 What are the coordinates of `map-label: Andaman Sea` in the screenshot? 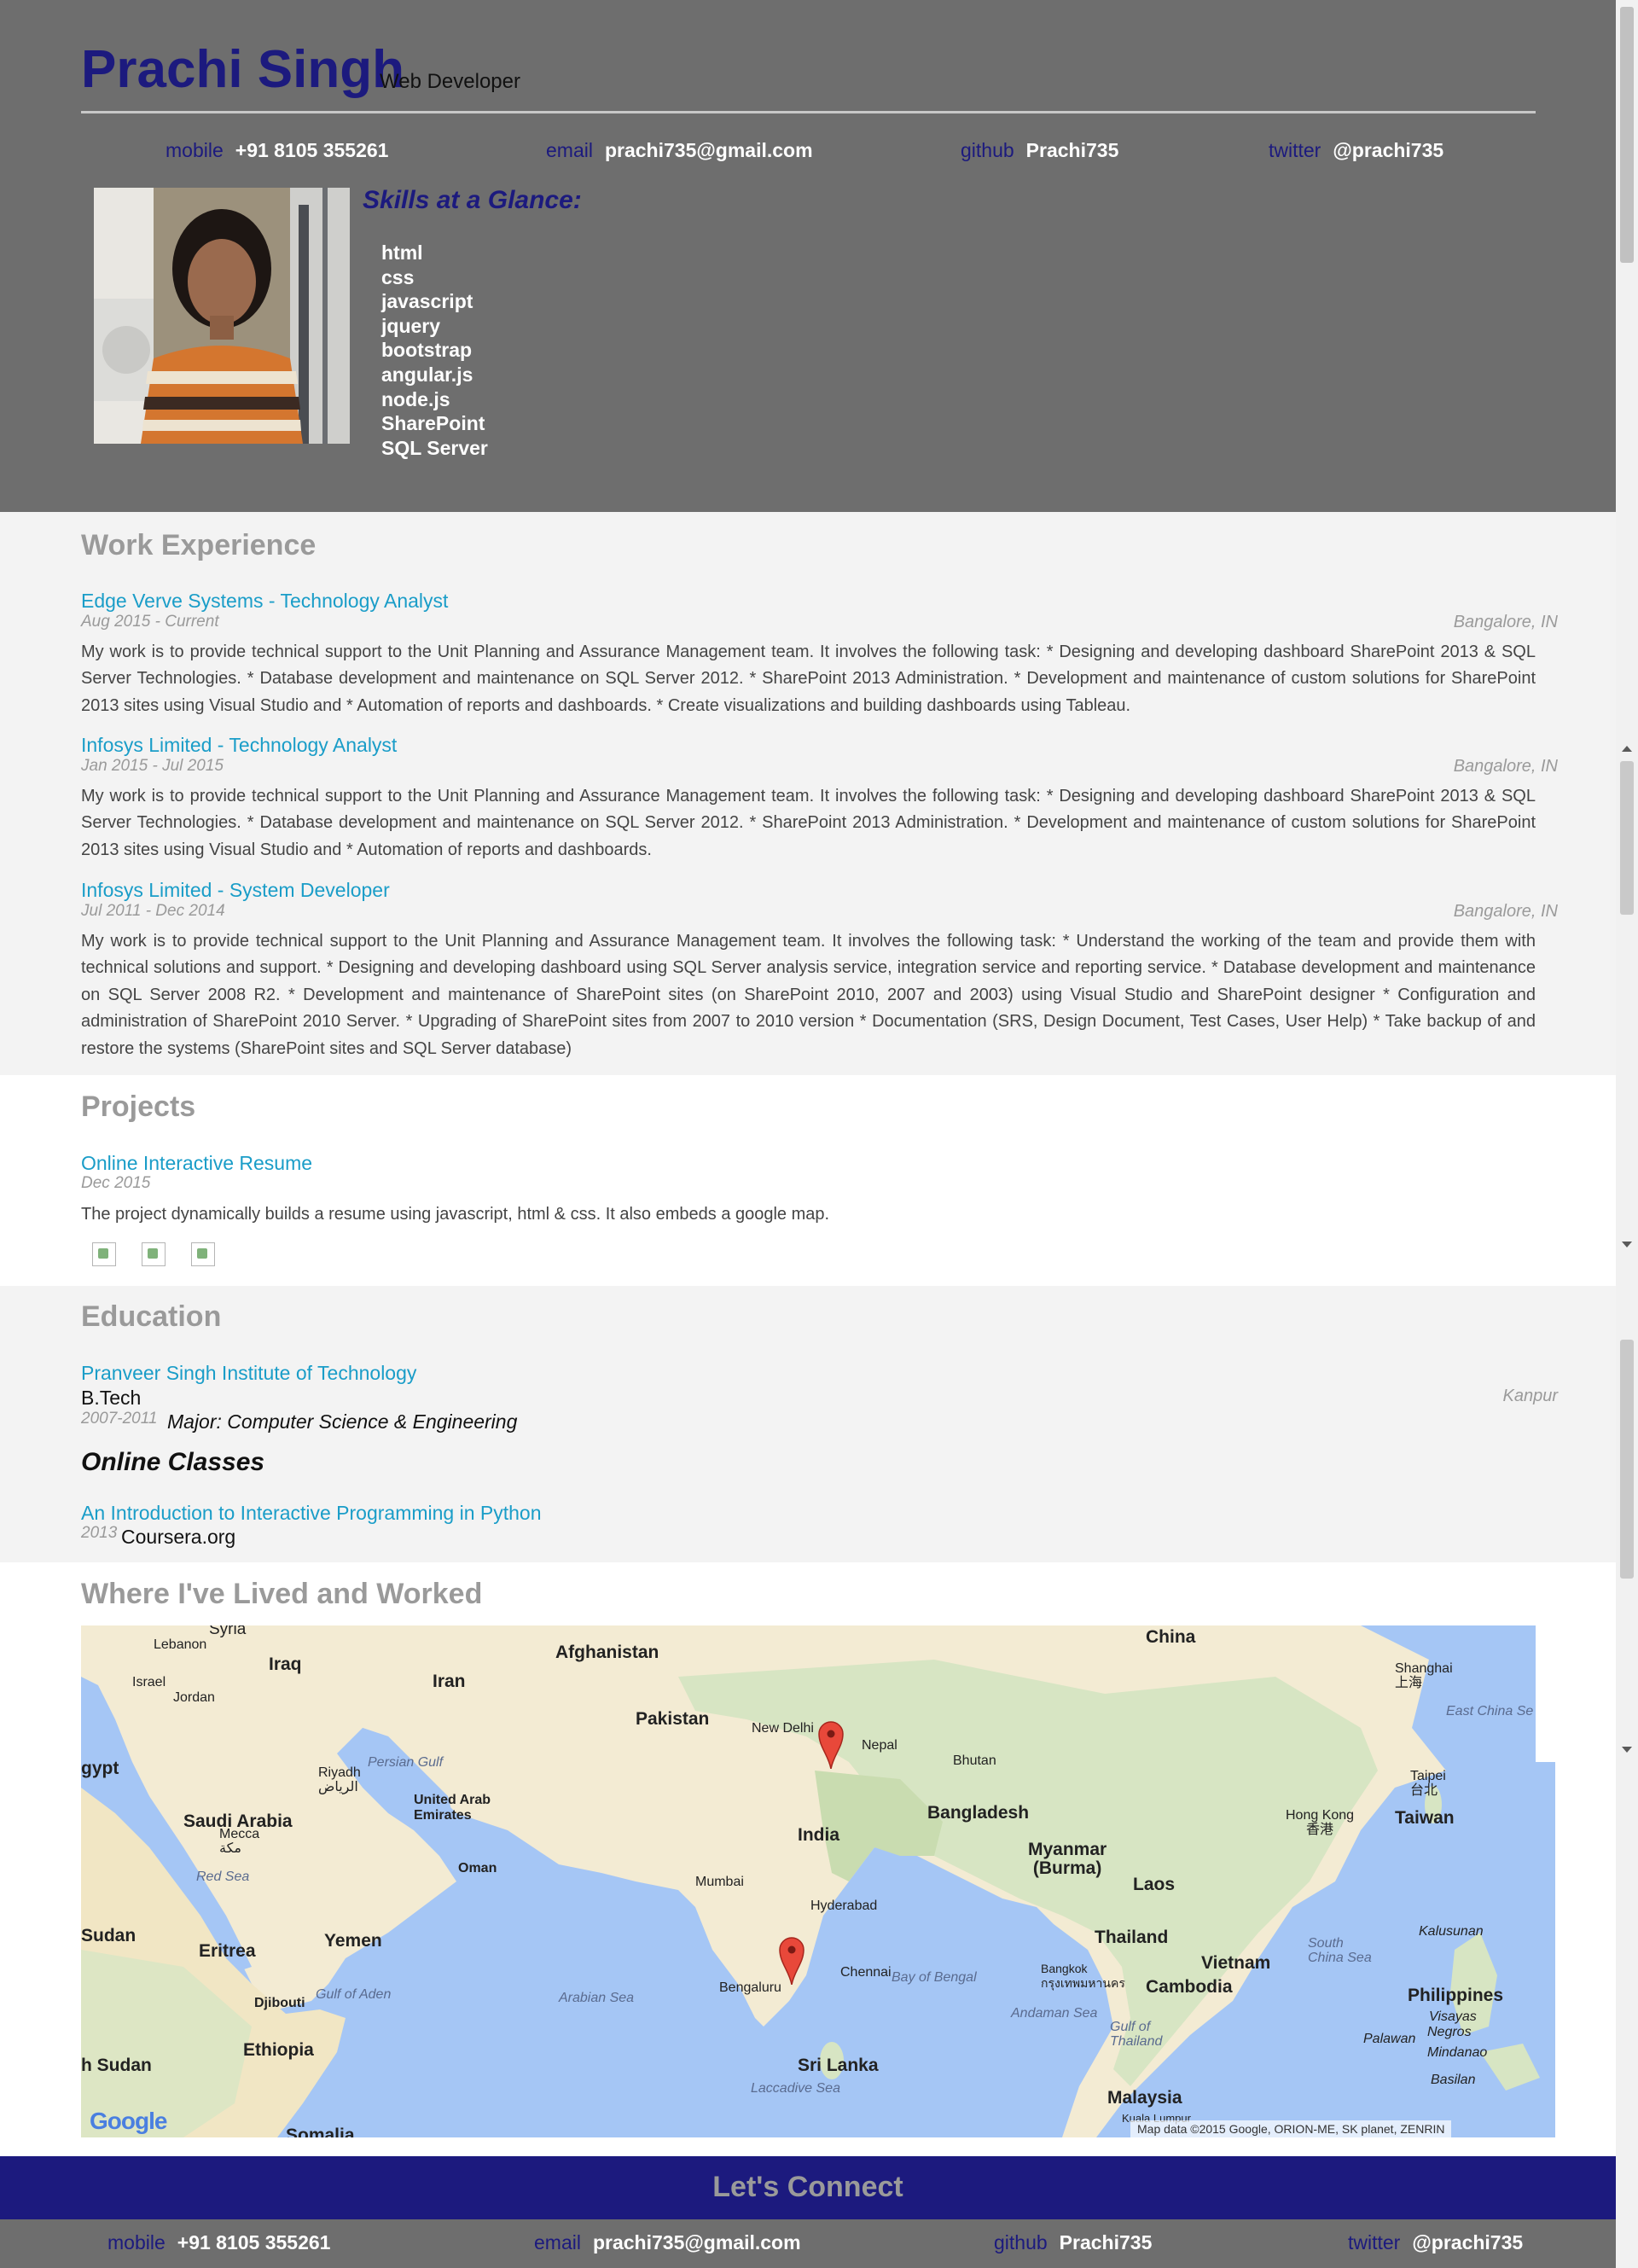 It's located at (1054, 2013).